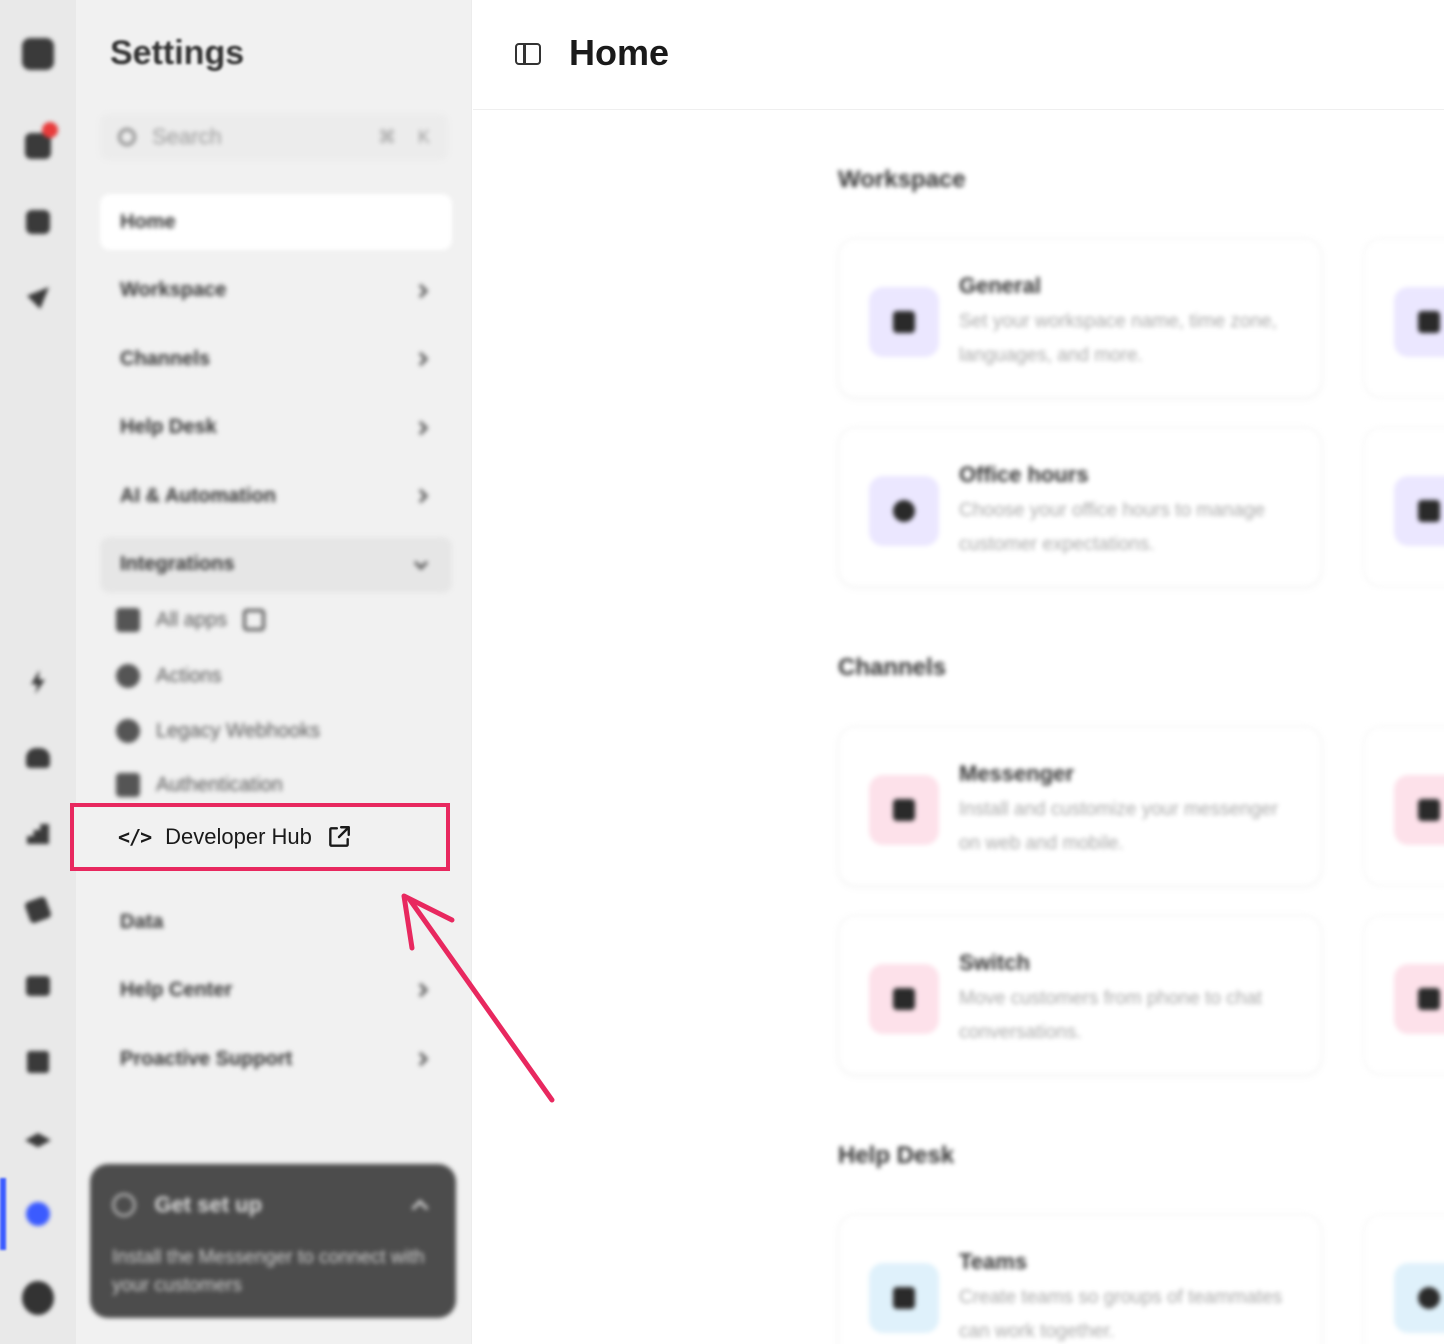 The height and width of the screenshot is (1344, 1444). What do you see at coordinates (276, 222) in the screenshot?
I see `sidebar-item-home: Home` at bounding box center [276, 222].